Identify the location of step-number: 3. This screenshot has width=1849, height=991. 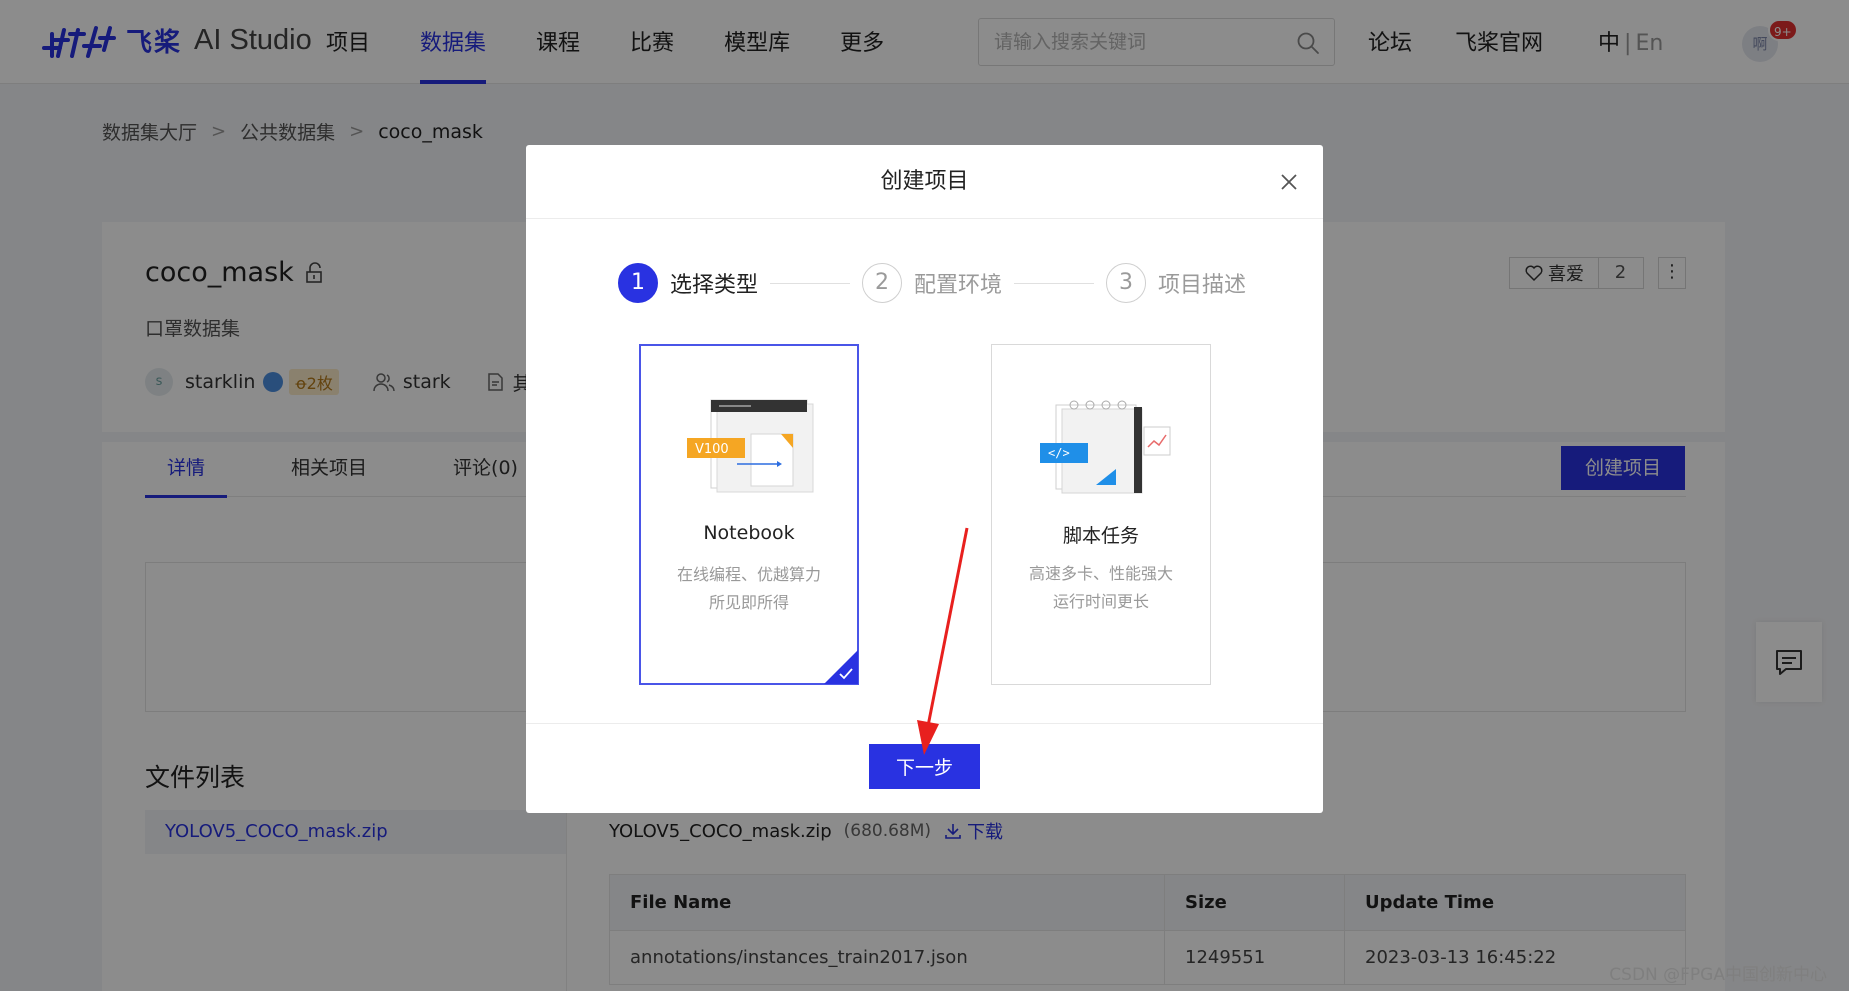
(1126, 283).